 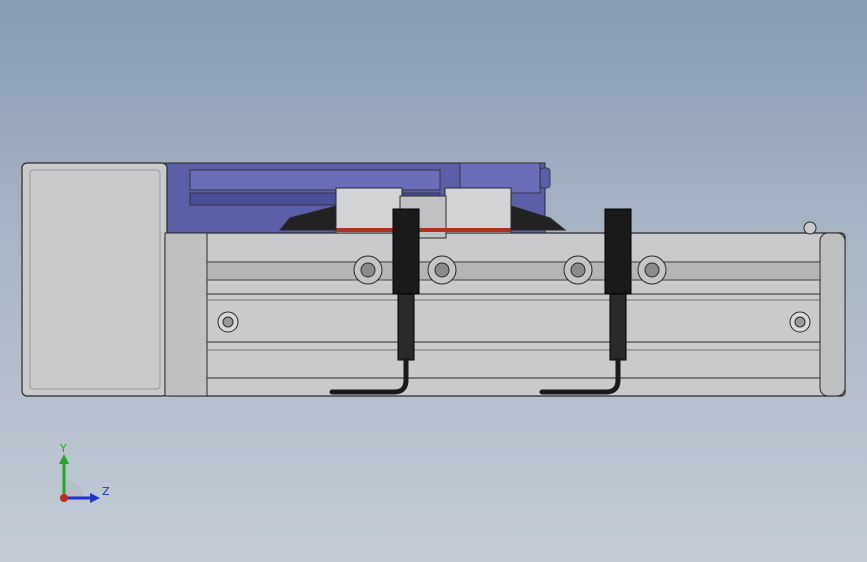 I want to click on coordinate-triad: Y Z, so click(x=83, y=475).